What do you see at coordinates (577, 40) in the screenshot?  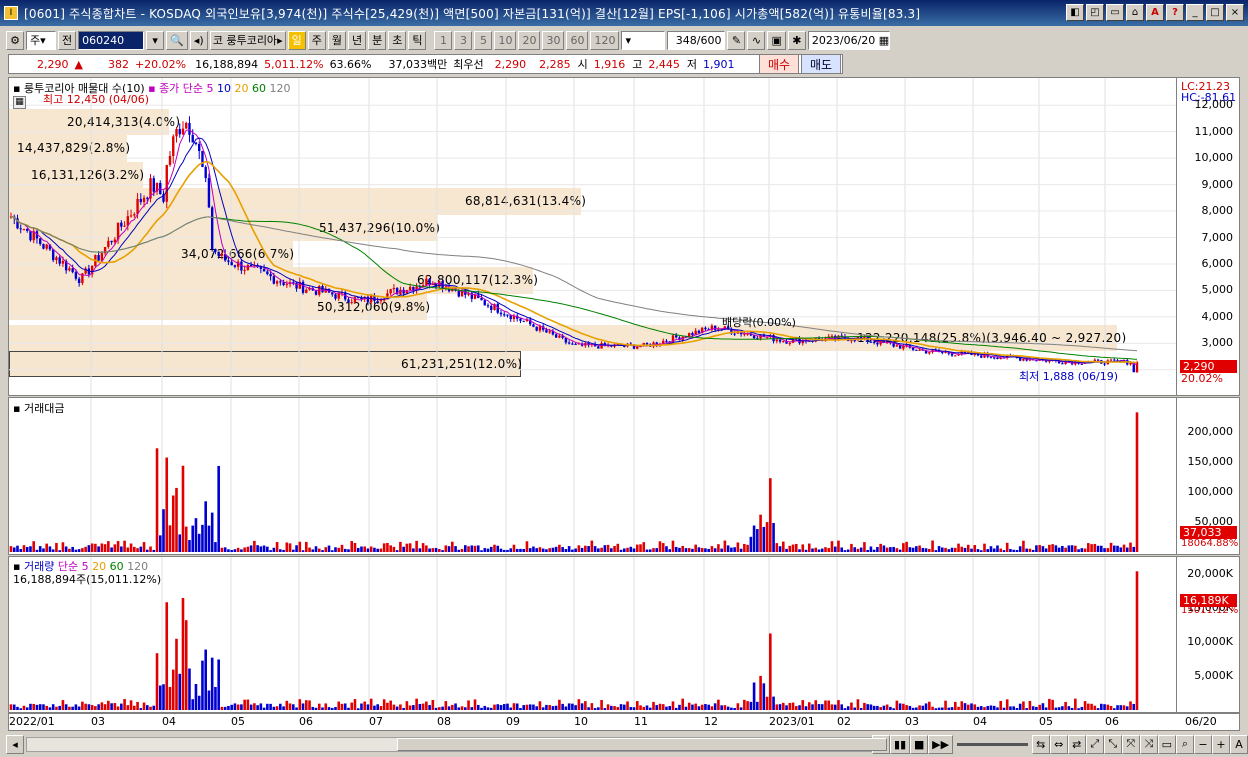 I see `unit-60: 60` at bounding box center [577, 40].